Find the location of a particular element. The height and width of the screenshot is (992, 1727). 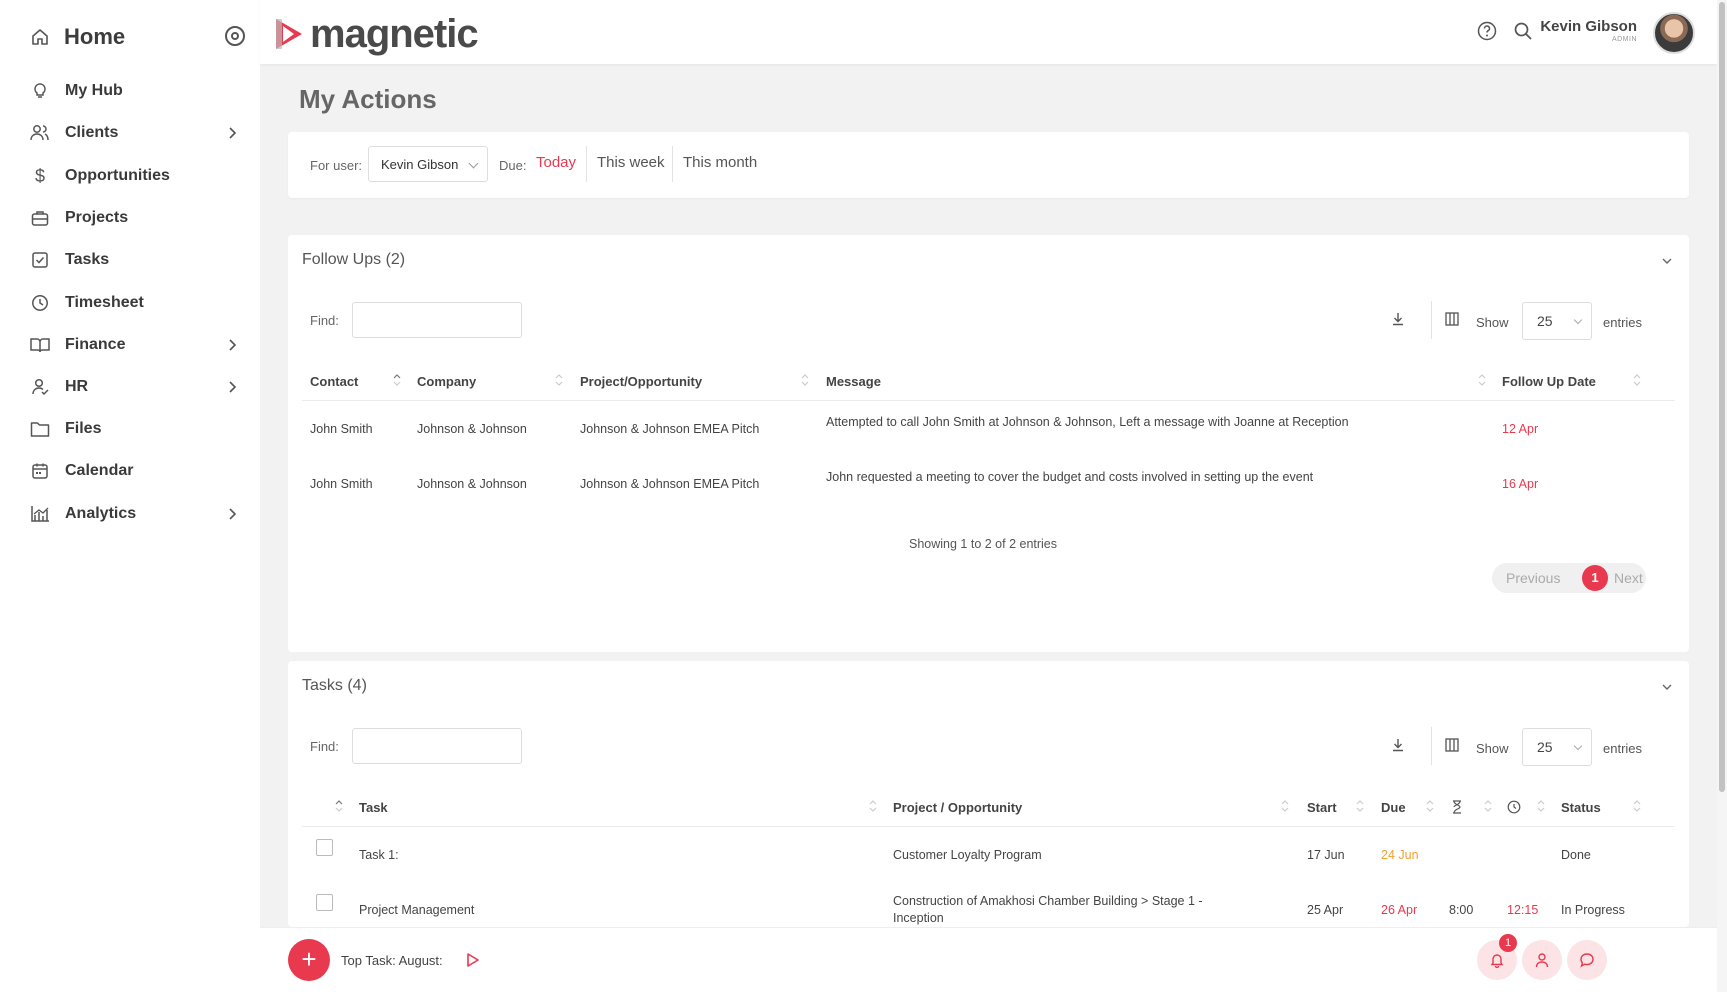

calendar-icon is located at coordinates (40, 471).